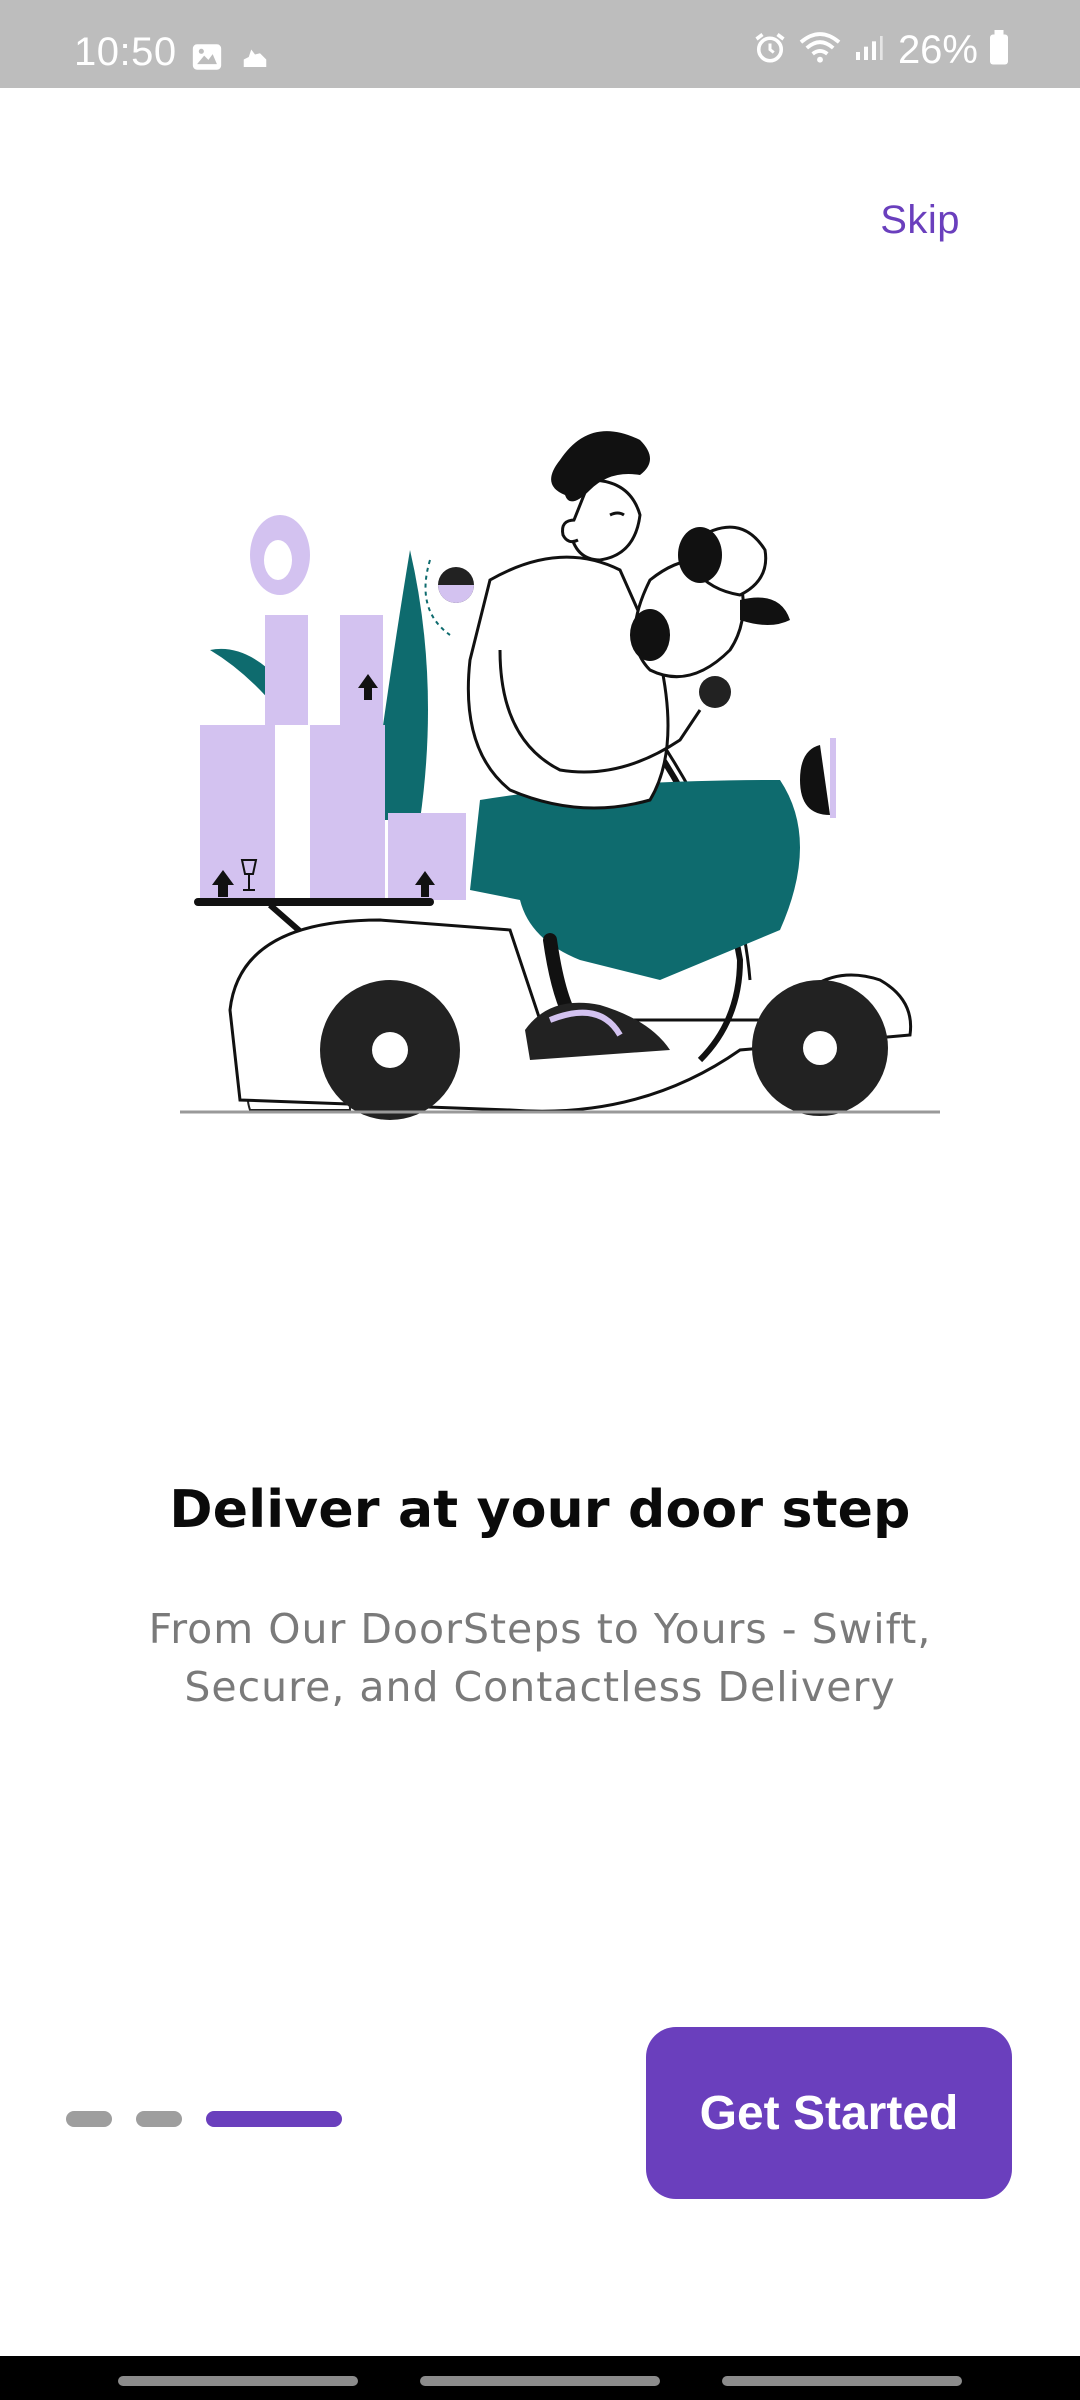 The image size is (1080, 2400). What do you see at coordinates (540, 44) in the screenshot?
I see `status-bar: 10:50 26%` at bounding box center [540, 44].